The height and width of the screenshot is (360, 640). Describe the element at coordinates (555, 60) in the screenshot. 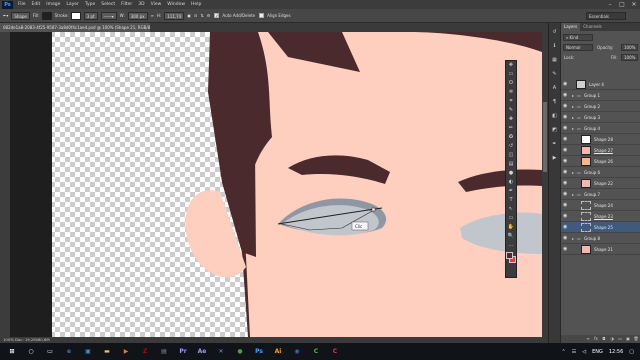

I see `swatches-icon: ▦` at that location.